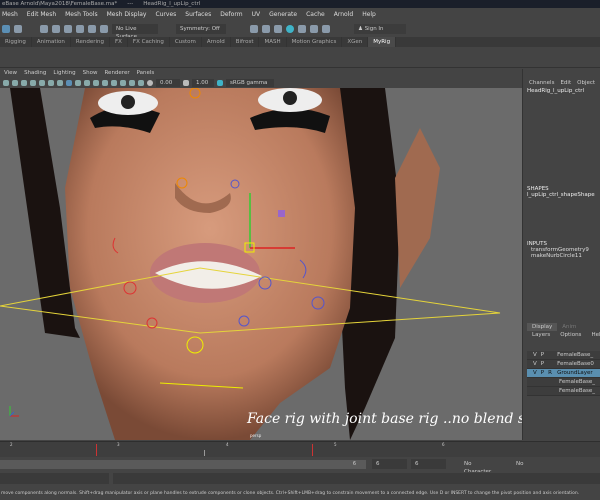 The image size is (600, 500). Describe the element at coordinates (201, 28) in the screenshot. I see `symmetry-dropdown: Symmetry: Off` at that location.